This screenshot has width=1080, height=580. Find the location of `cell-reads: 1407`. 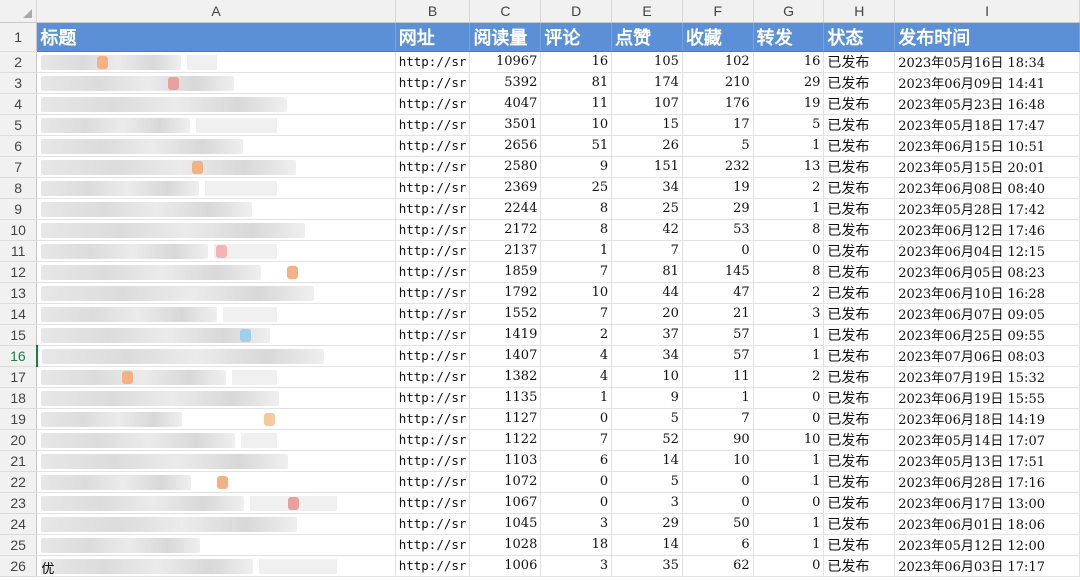

cell-reads: 1407 is located at coordinates (505, 356).